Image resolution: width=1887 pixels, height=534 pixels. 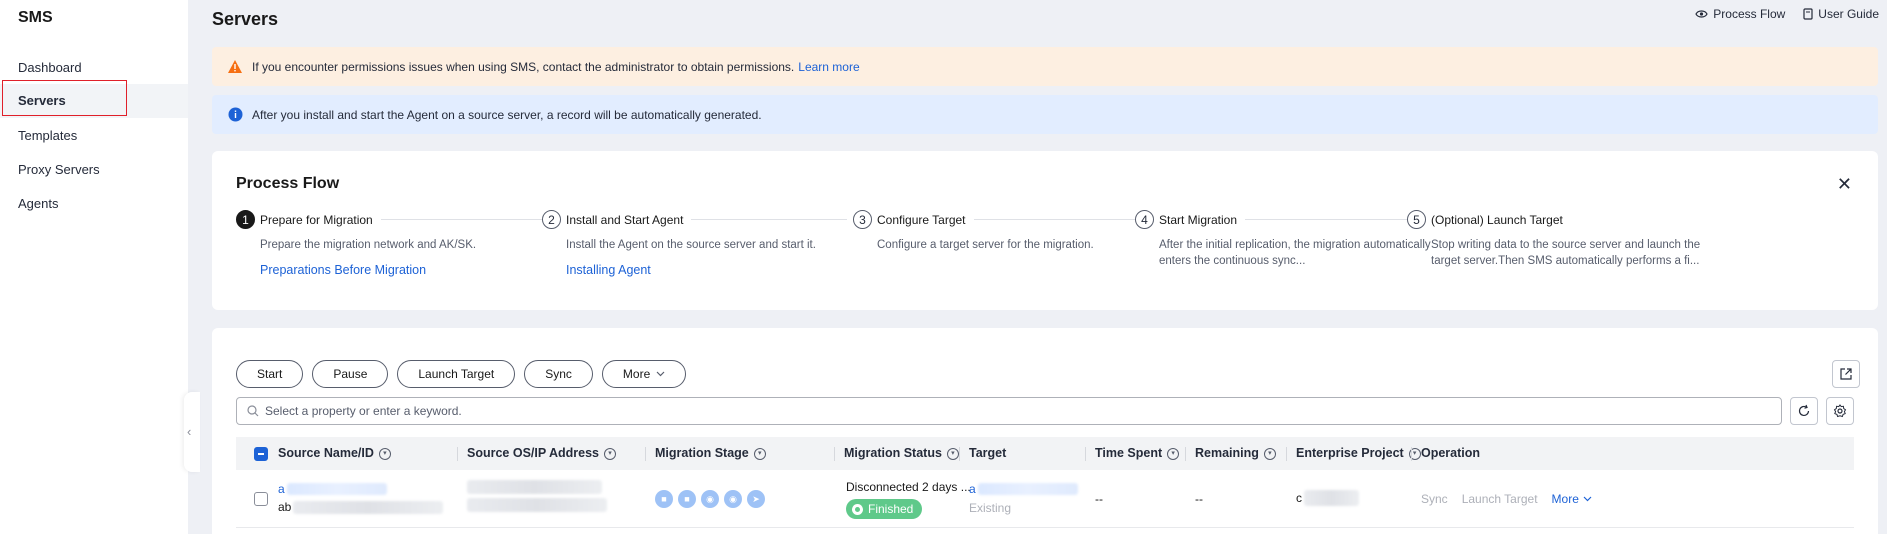 What do you see at coordinates (988, 453) in the screenshot?
I see `column-label: Target` at bounding box center [988, 453].